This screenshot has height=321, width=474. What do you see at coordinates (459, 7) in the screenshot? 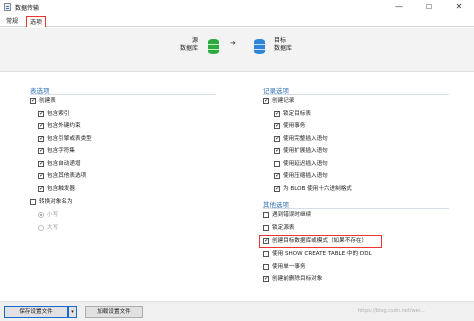
I see `close-button: ✕` at bounding box center [459, 7].